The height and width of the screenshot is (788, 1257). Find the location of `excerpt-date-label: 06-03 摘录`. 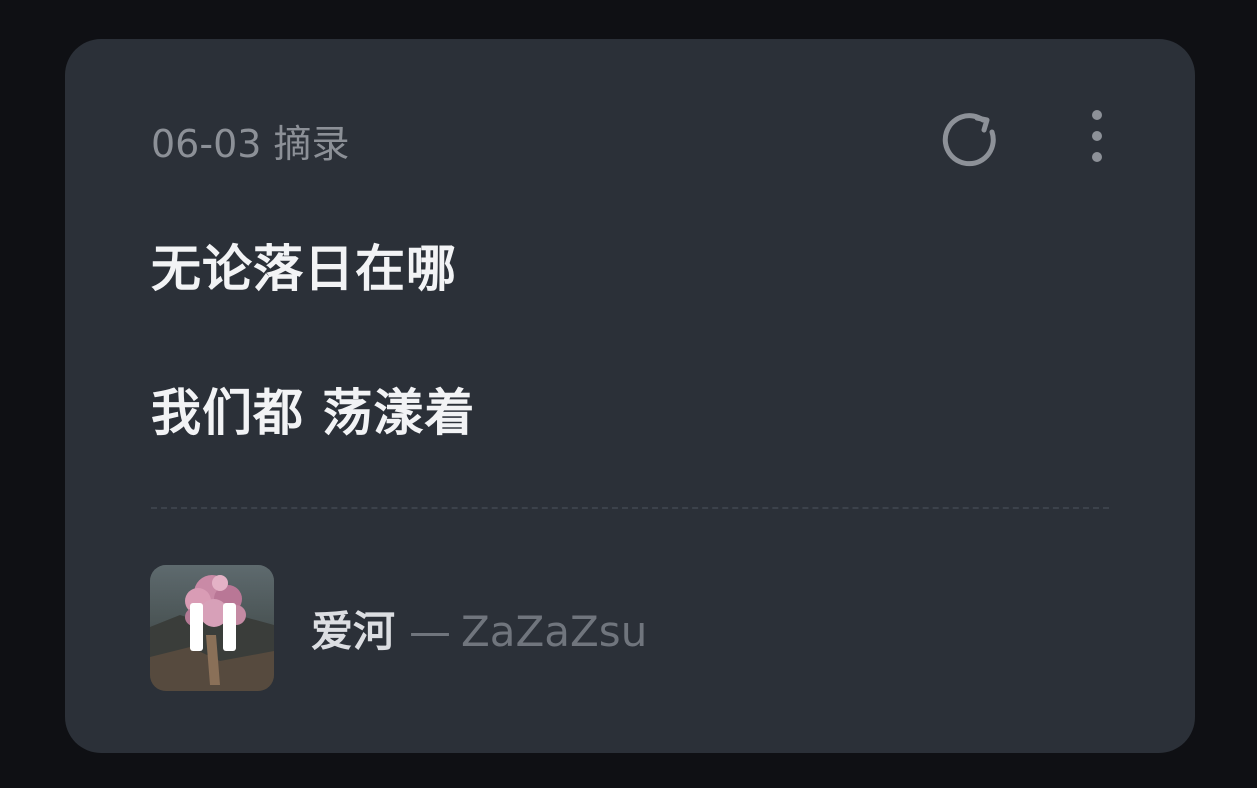

excerpt-date-label: 06-03 摘录 is located at coordinates (250, 144).